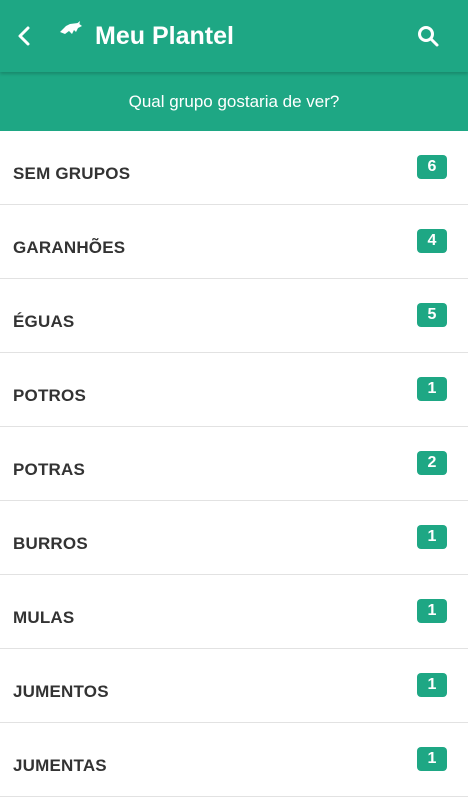  I want to click on count-badge: 2, so click(432, 463).